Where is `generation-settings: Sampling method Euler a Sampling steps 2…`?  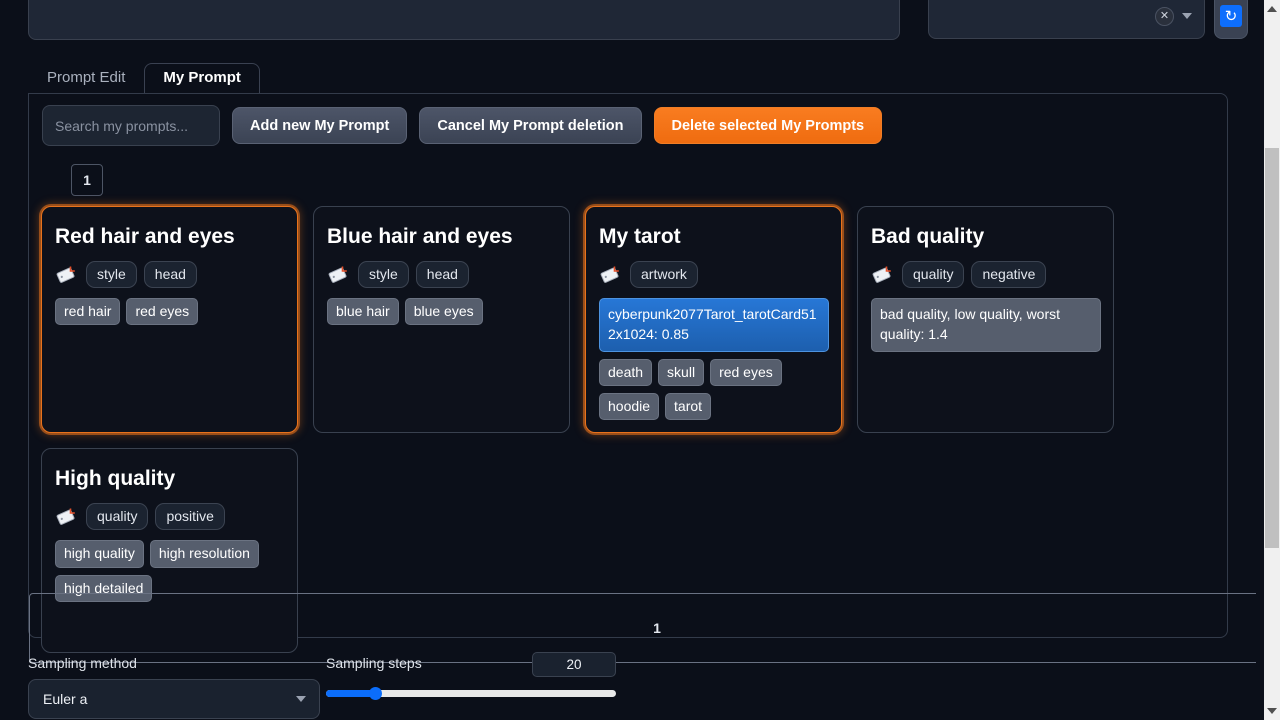
generation-settings: Sampling method Euler a Sampling steps 2… is located at coordinates (628, 685).